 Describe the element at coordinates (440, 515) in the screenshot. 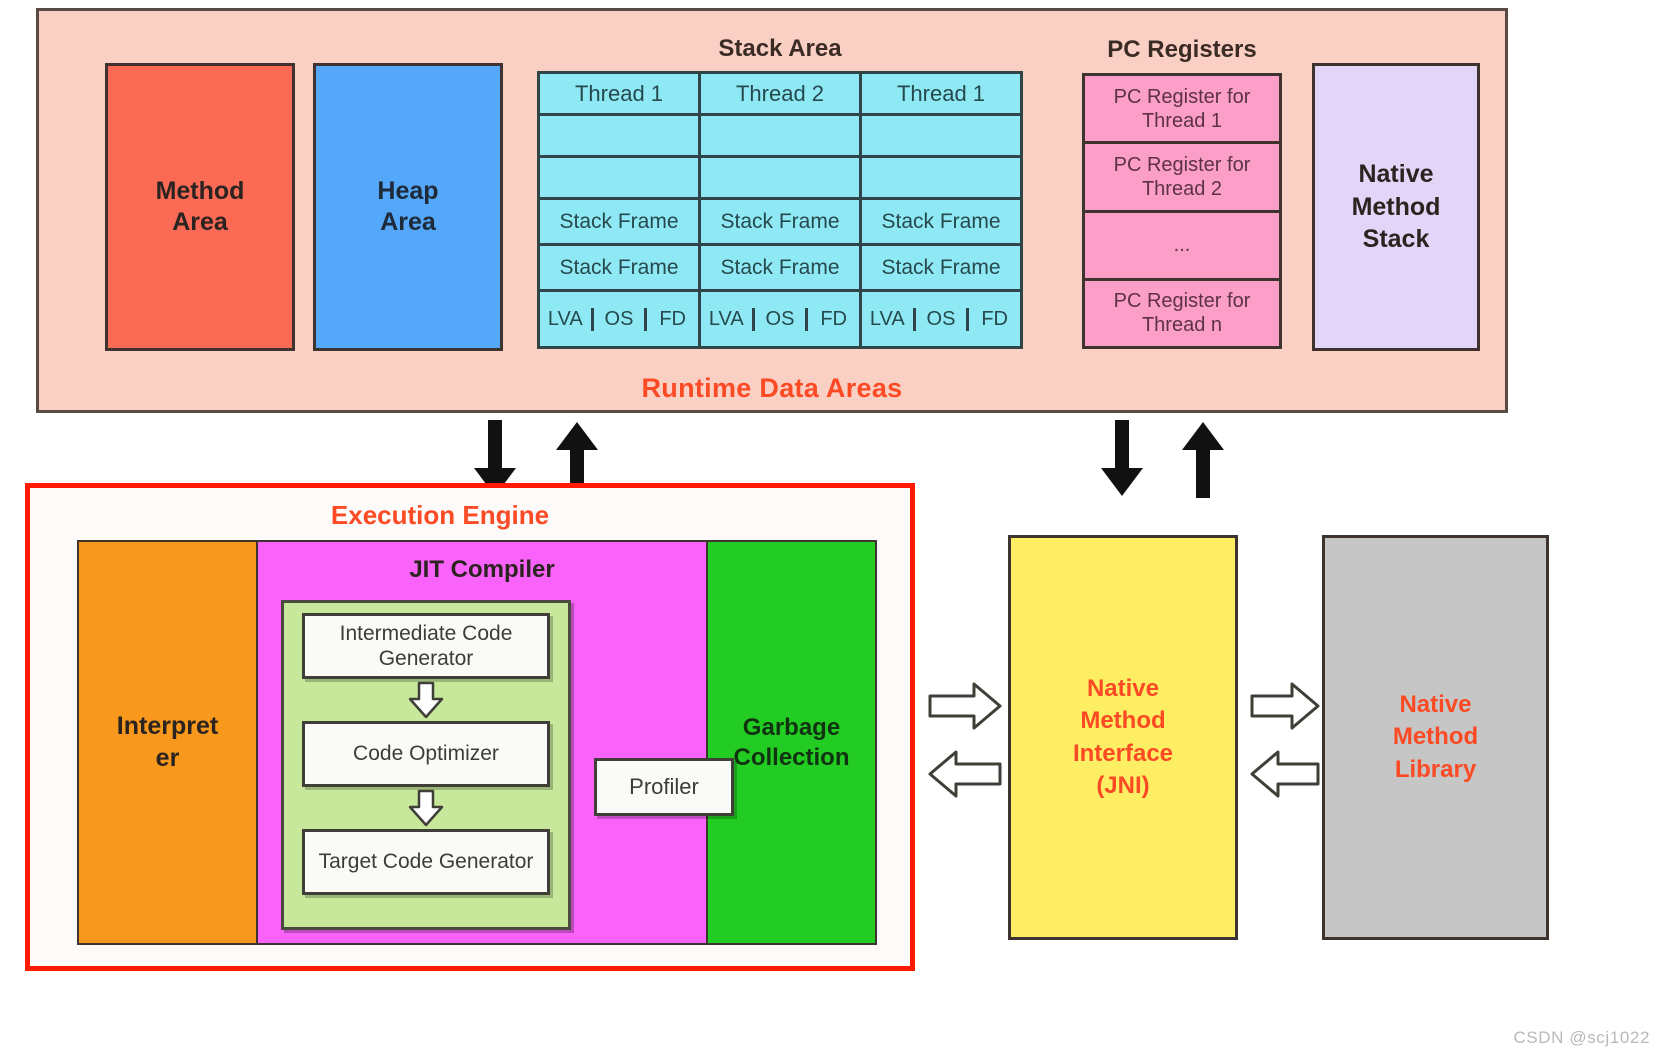

I see `execution-engine-title: Execution Engine` at that location.